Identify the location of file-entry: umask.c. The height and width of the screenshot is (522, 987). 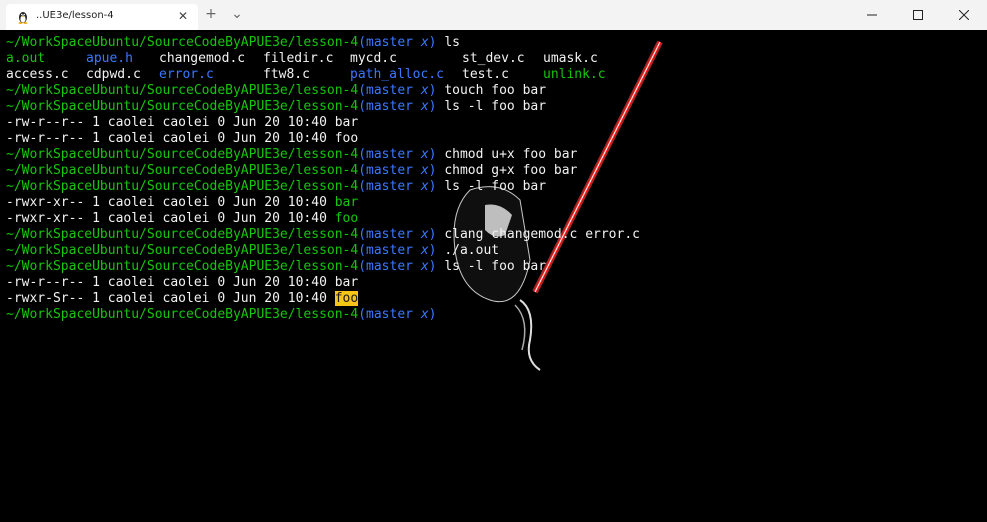
(570, 58).